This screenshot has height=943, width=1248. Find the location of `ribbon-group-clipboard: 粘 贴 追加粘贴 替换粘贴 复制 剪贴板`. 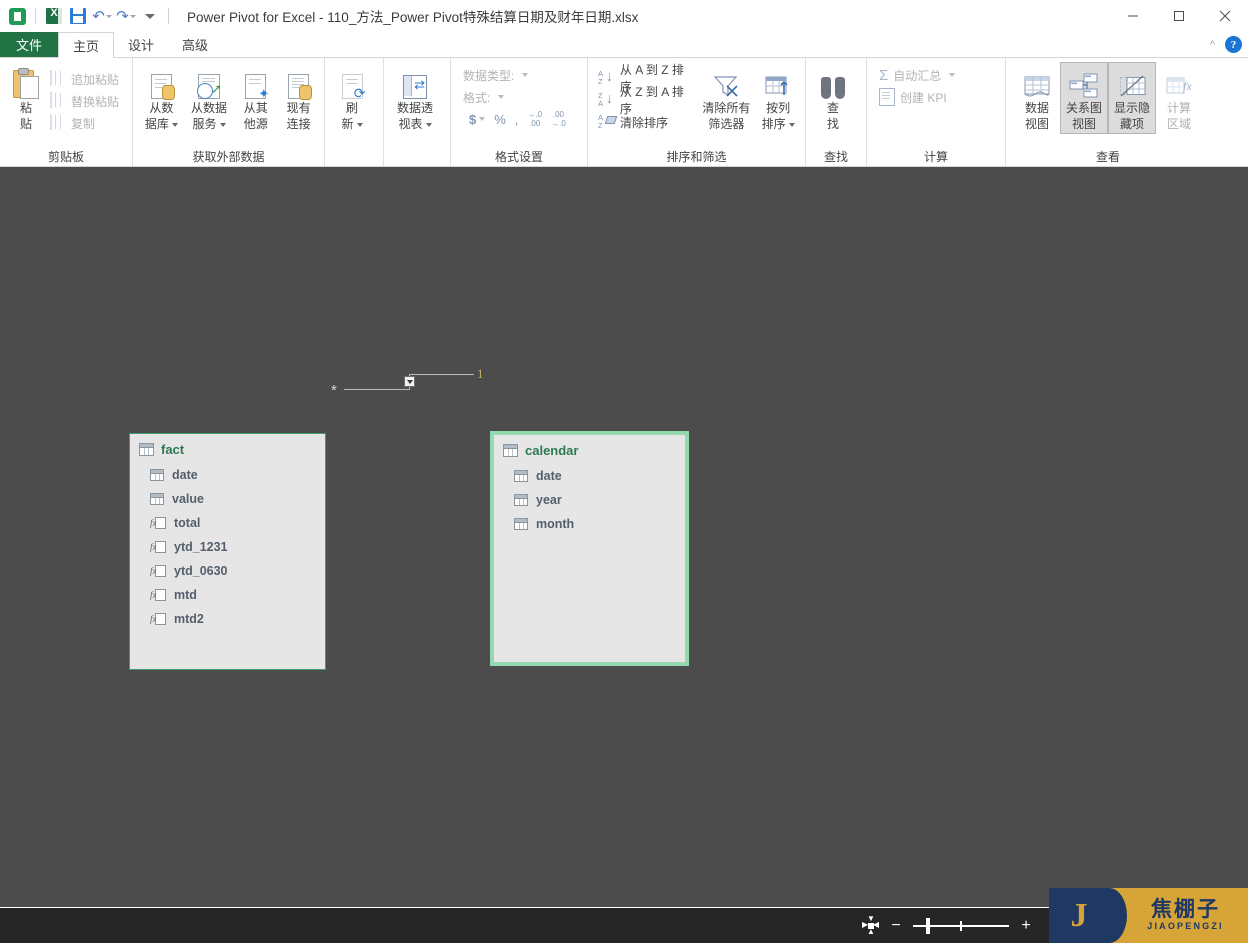

ribbon-group-clipboard: 粘 贴 追加粘贴 替换粘贴 复制 剪贴板 is located at coordinates (66, 112).